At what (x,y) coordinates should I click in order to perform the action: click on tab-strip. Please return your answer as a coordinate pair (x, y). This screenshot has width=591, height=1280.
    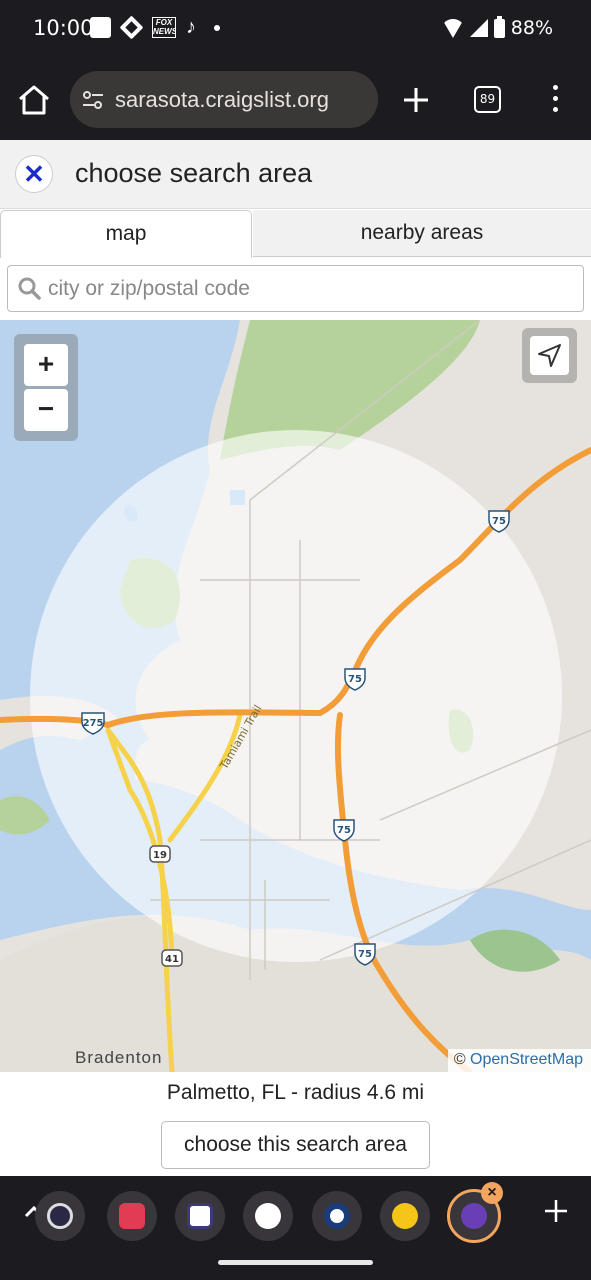
    Looking at the image, I should click on (280, 1216).